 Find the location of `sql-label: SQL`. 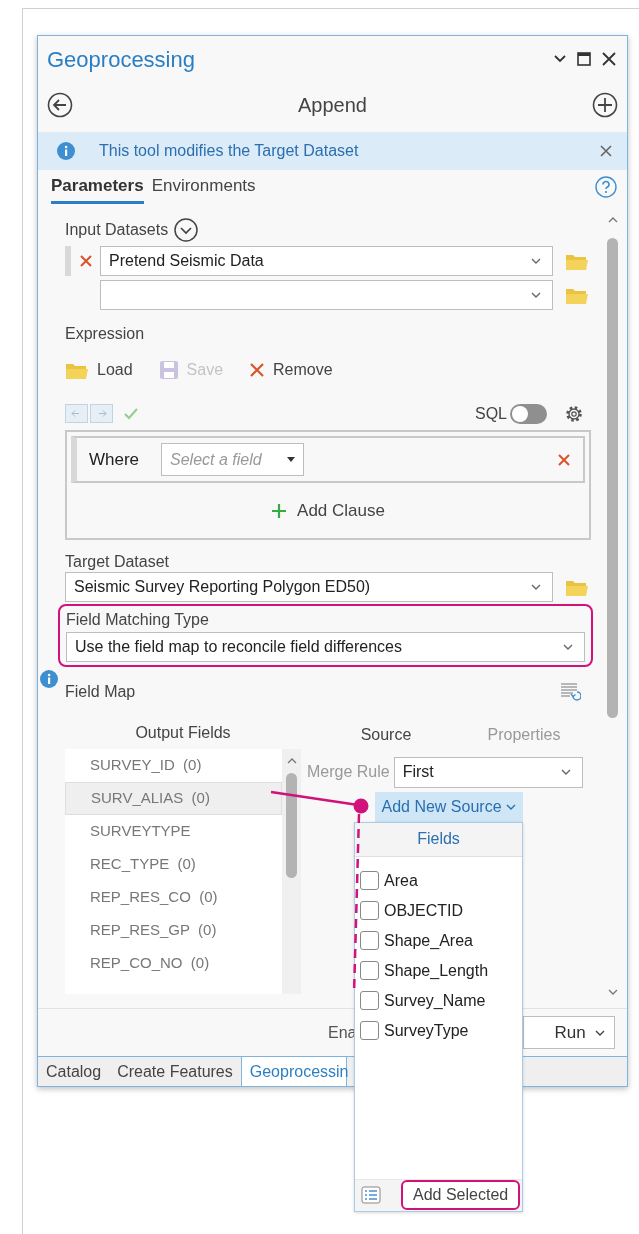

sql-label: SQL is located at coordinates (491, 414).